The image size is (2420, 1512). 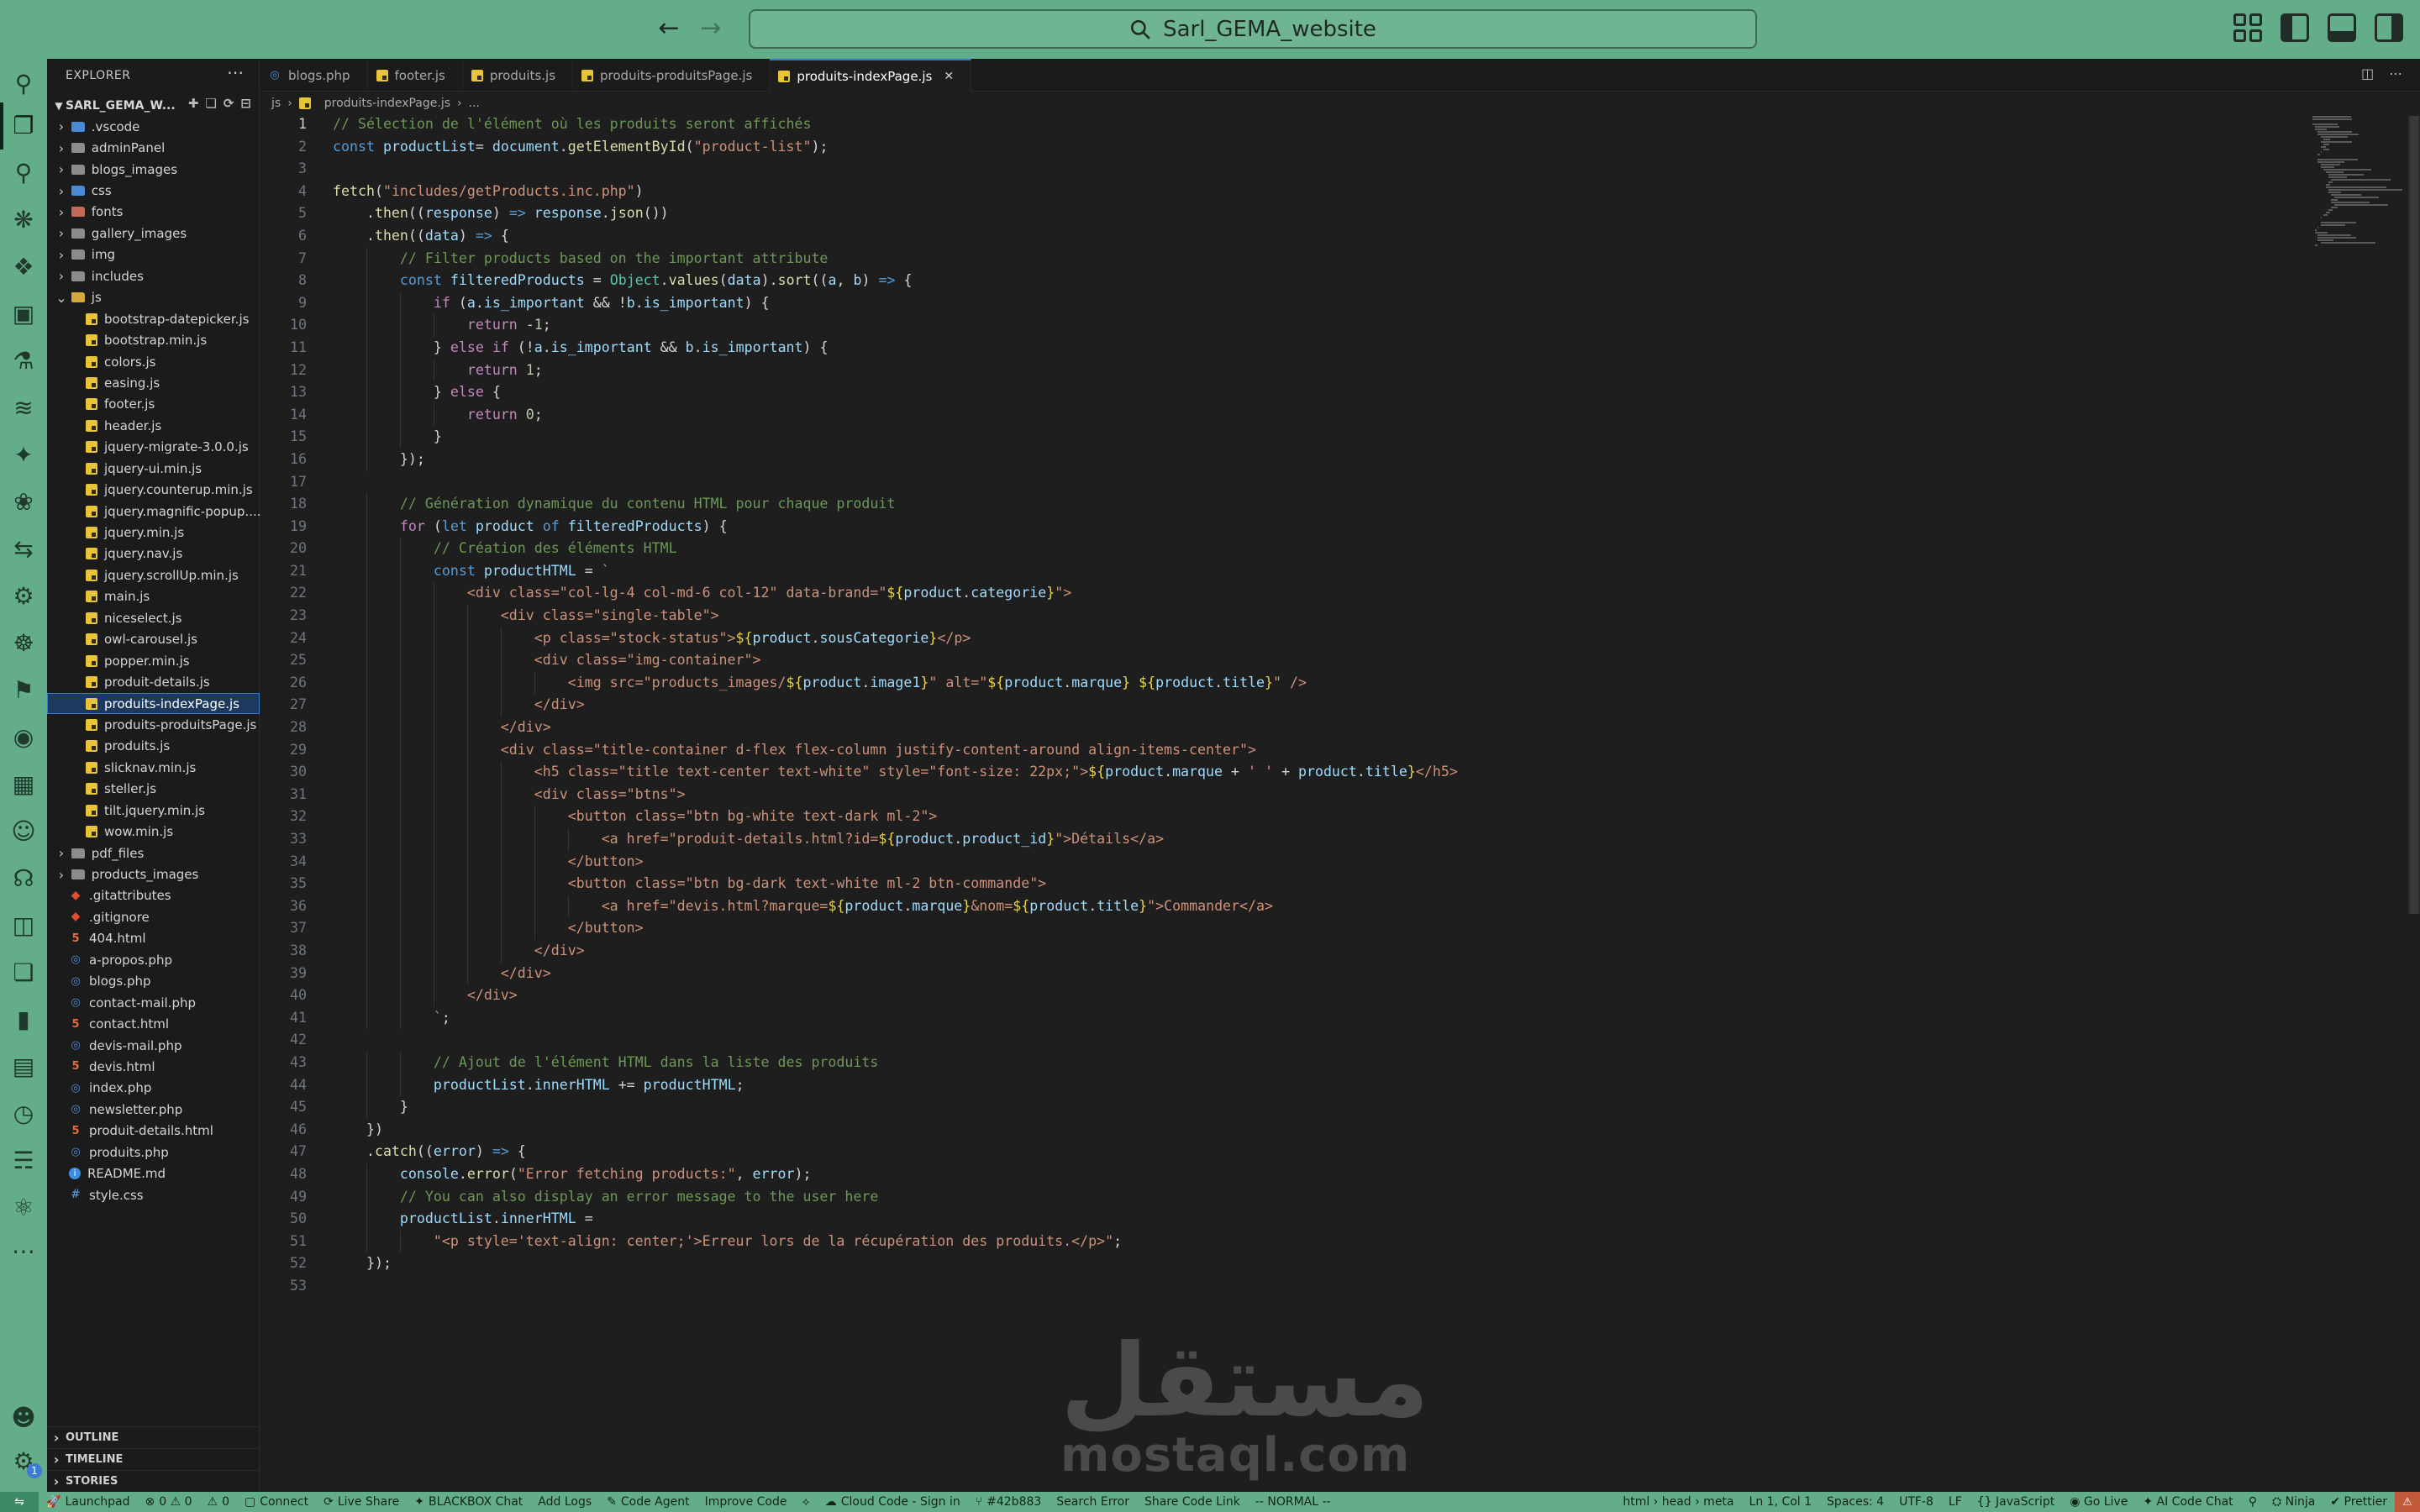 I want to click on python-icon: ❀, so click(x=23, y=502).